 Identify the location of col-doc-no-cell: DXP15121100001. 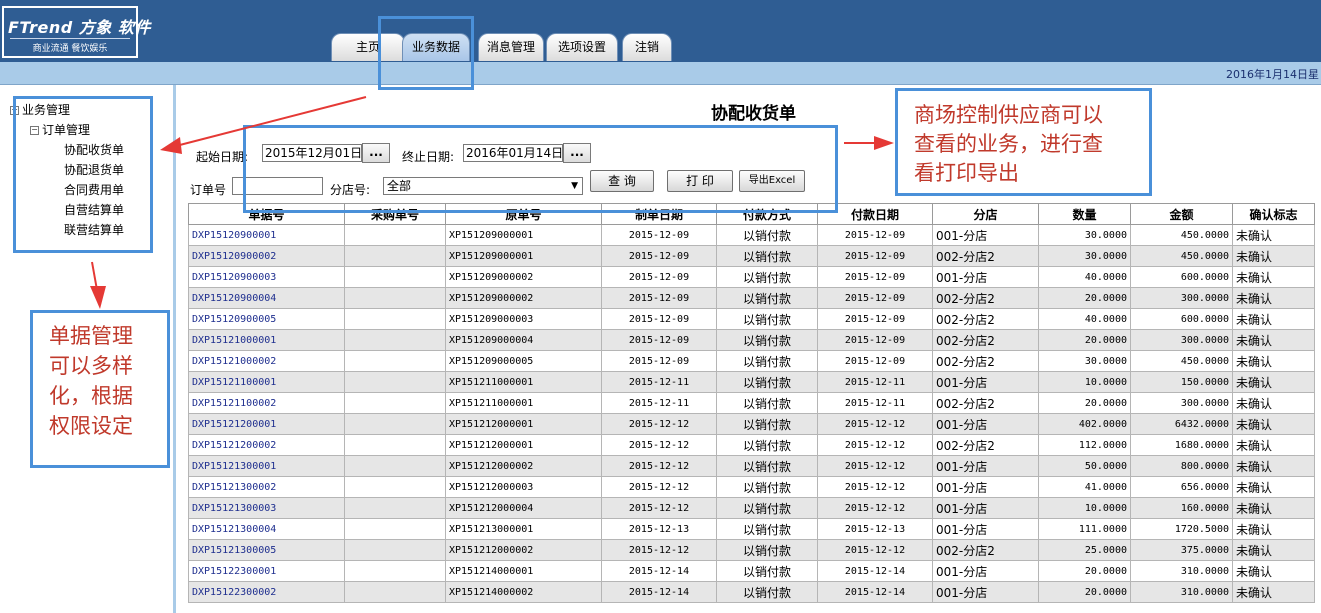
(266, 382).